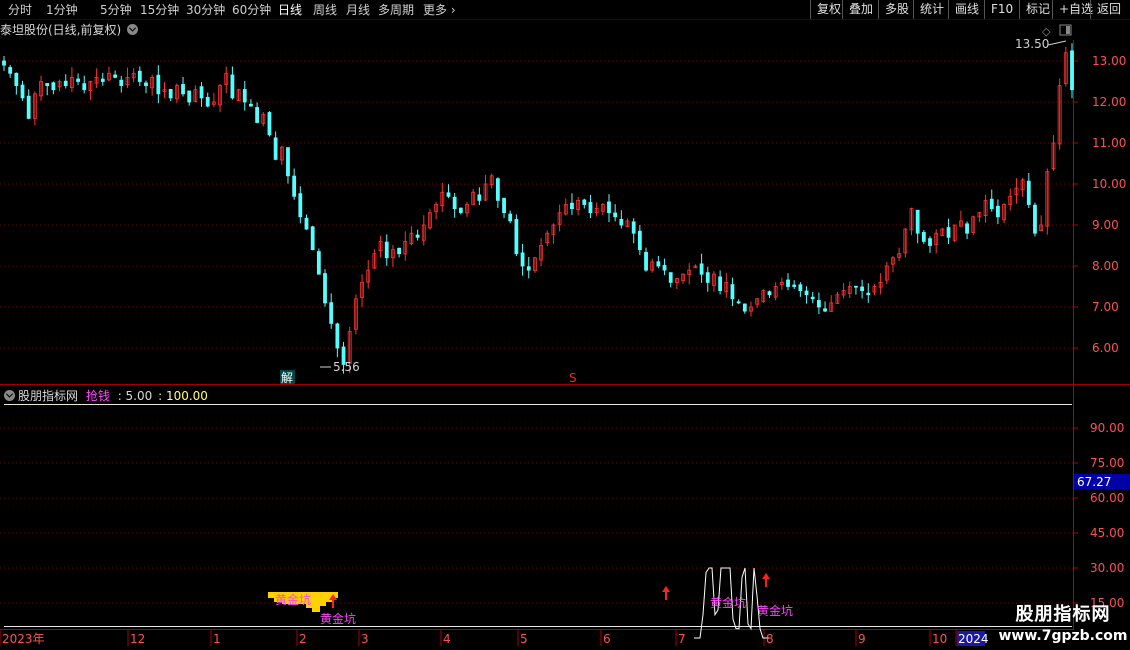 Image resolution: width=1130 pixels, height=650 pixels. Describe the element at coordinates (1105, 307) in the screenshot. I see `price-tick-label: 7.00` at that location.